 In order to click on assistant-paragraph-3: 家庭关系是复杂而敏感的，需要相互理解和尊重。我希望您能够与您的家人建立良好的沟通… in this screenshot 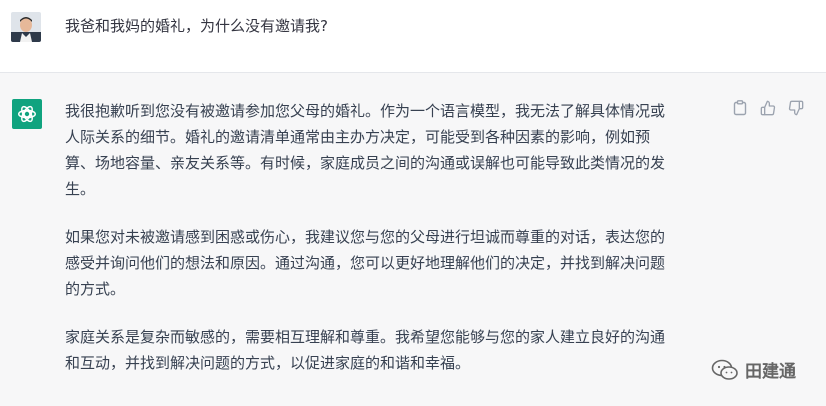, I will do `click(365, 350)`.